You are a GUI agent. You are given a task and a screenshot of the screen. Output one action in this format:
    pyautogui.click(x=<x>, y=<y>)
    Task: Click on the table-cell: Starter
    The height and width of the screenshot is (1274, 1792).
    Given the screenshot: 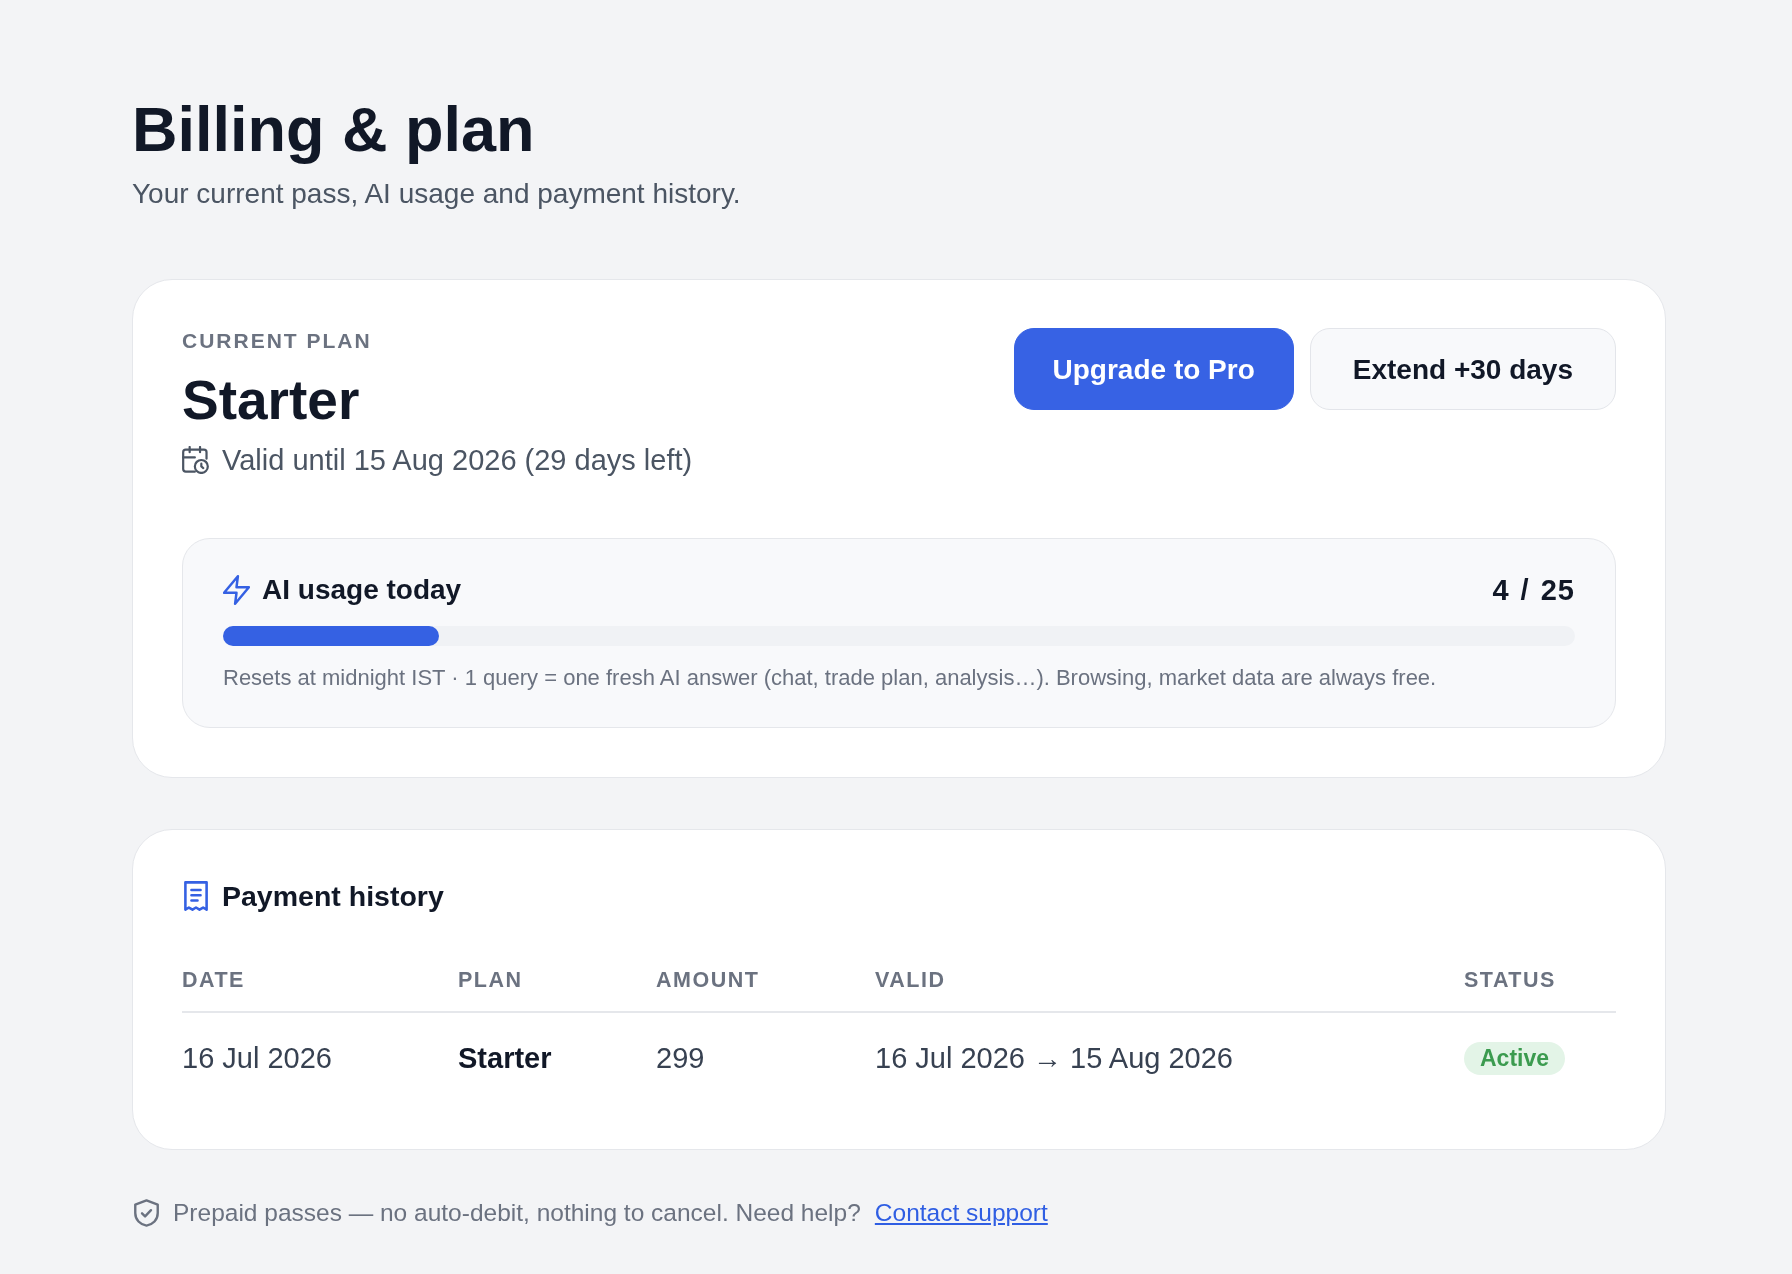 What is the action you would take?
    pyautogui.click(x=505, y=1058)
    